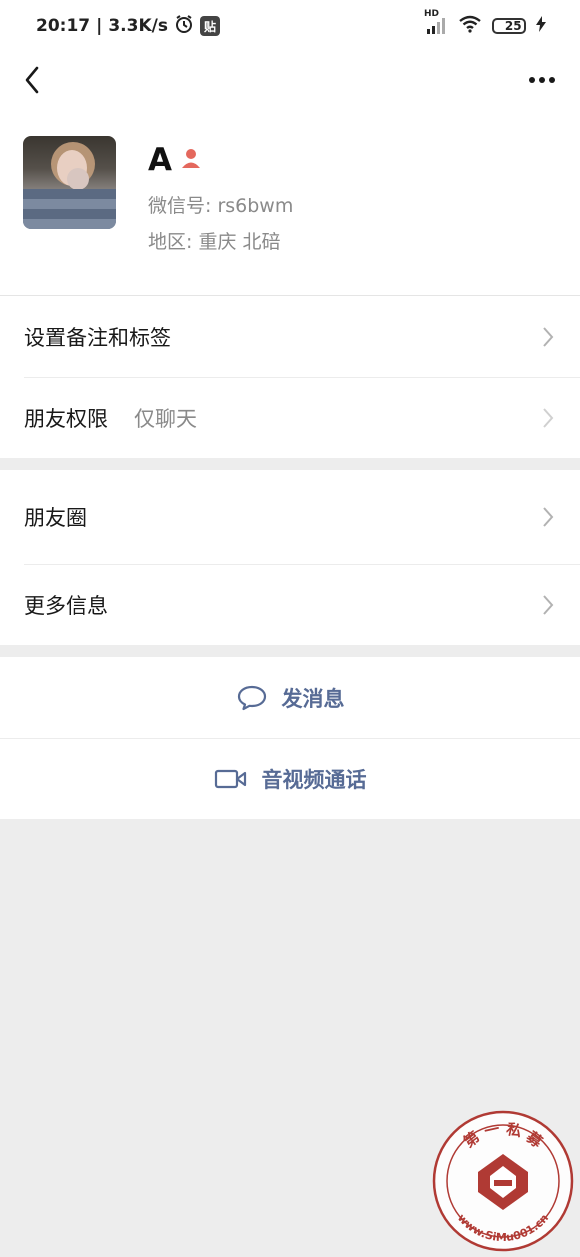  What do you see at coordinates (313, 698) in the screenshot?
I see `send-message-label: 发消息` at bounding box center [313, 698].